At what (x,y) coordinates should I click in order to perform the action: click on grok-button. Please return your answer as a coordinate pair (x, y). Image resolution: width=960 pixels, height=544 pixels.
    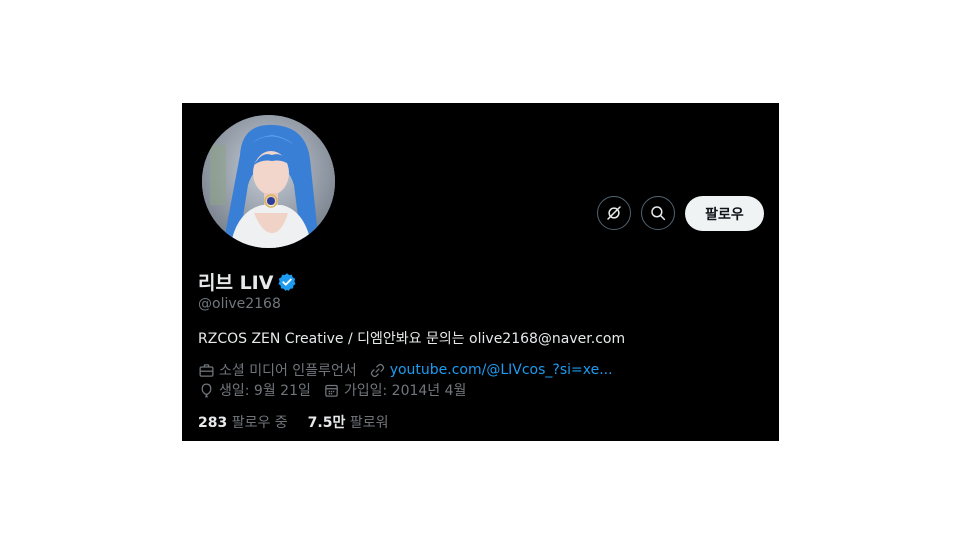
    Looking at the image, I should click on (614, 213).